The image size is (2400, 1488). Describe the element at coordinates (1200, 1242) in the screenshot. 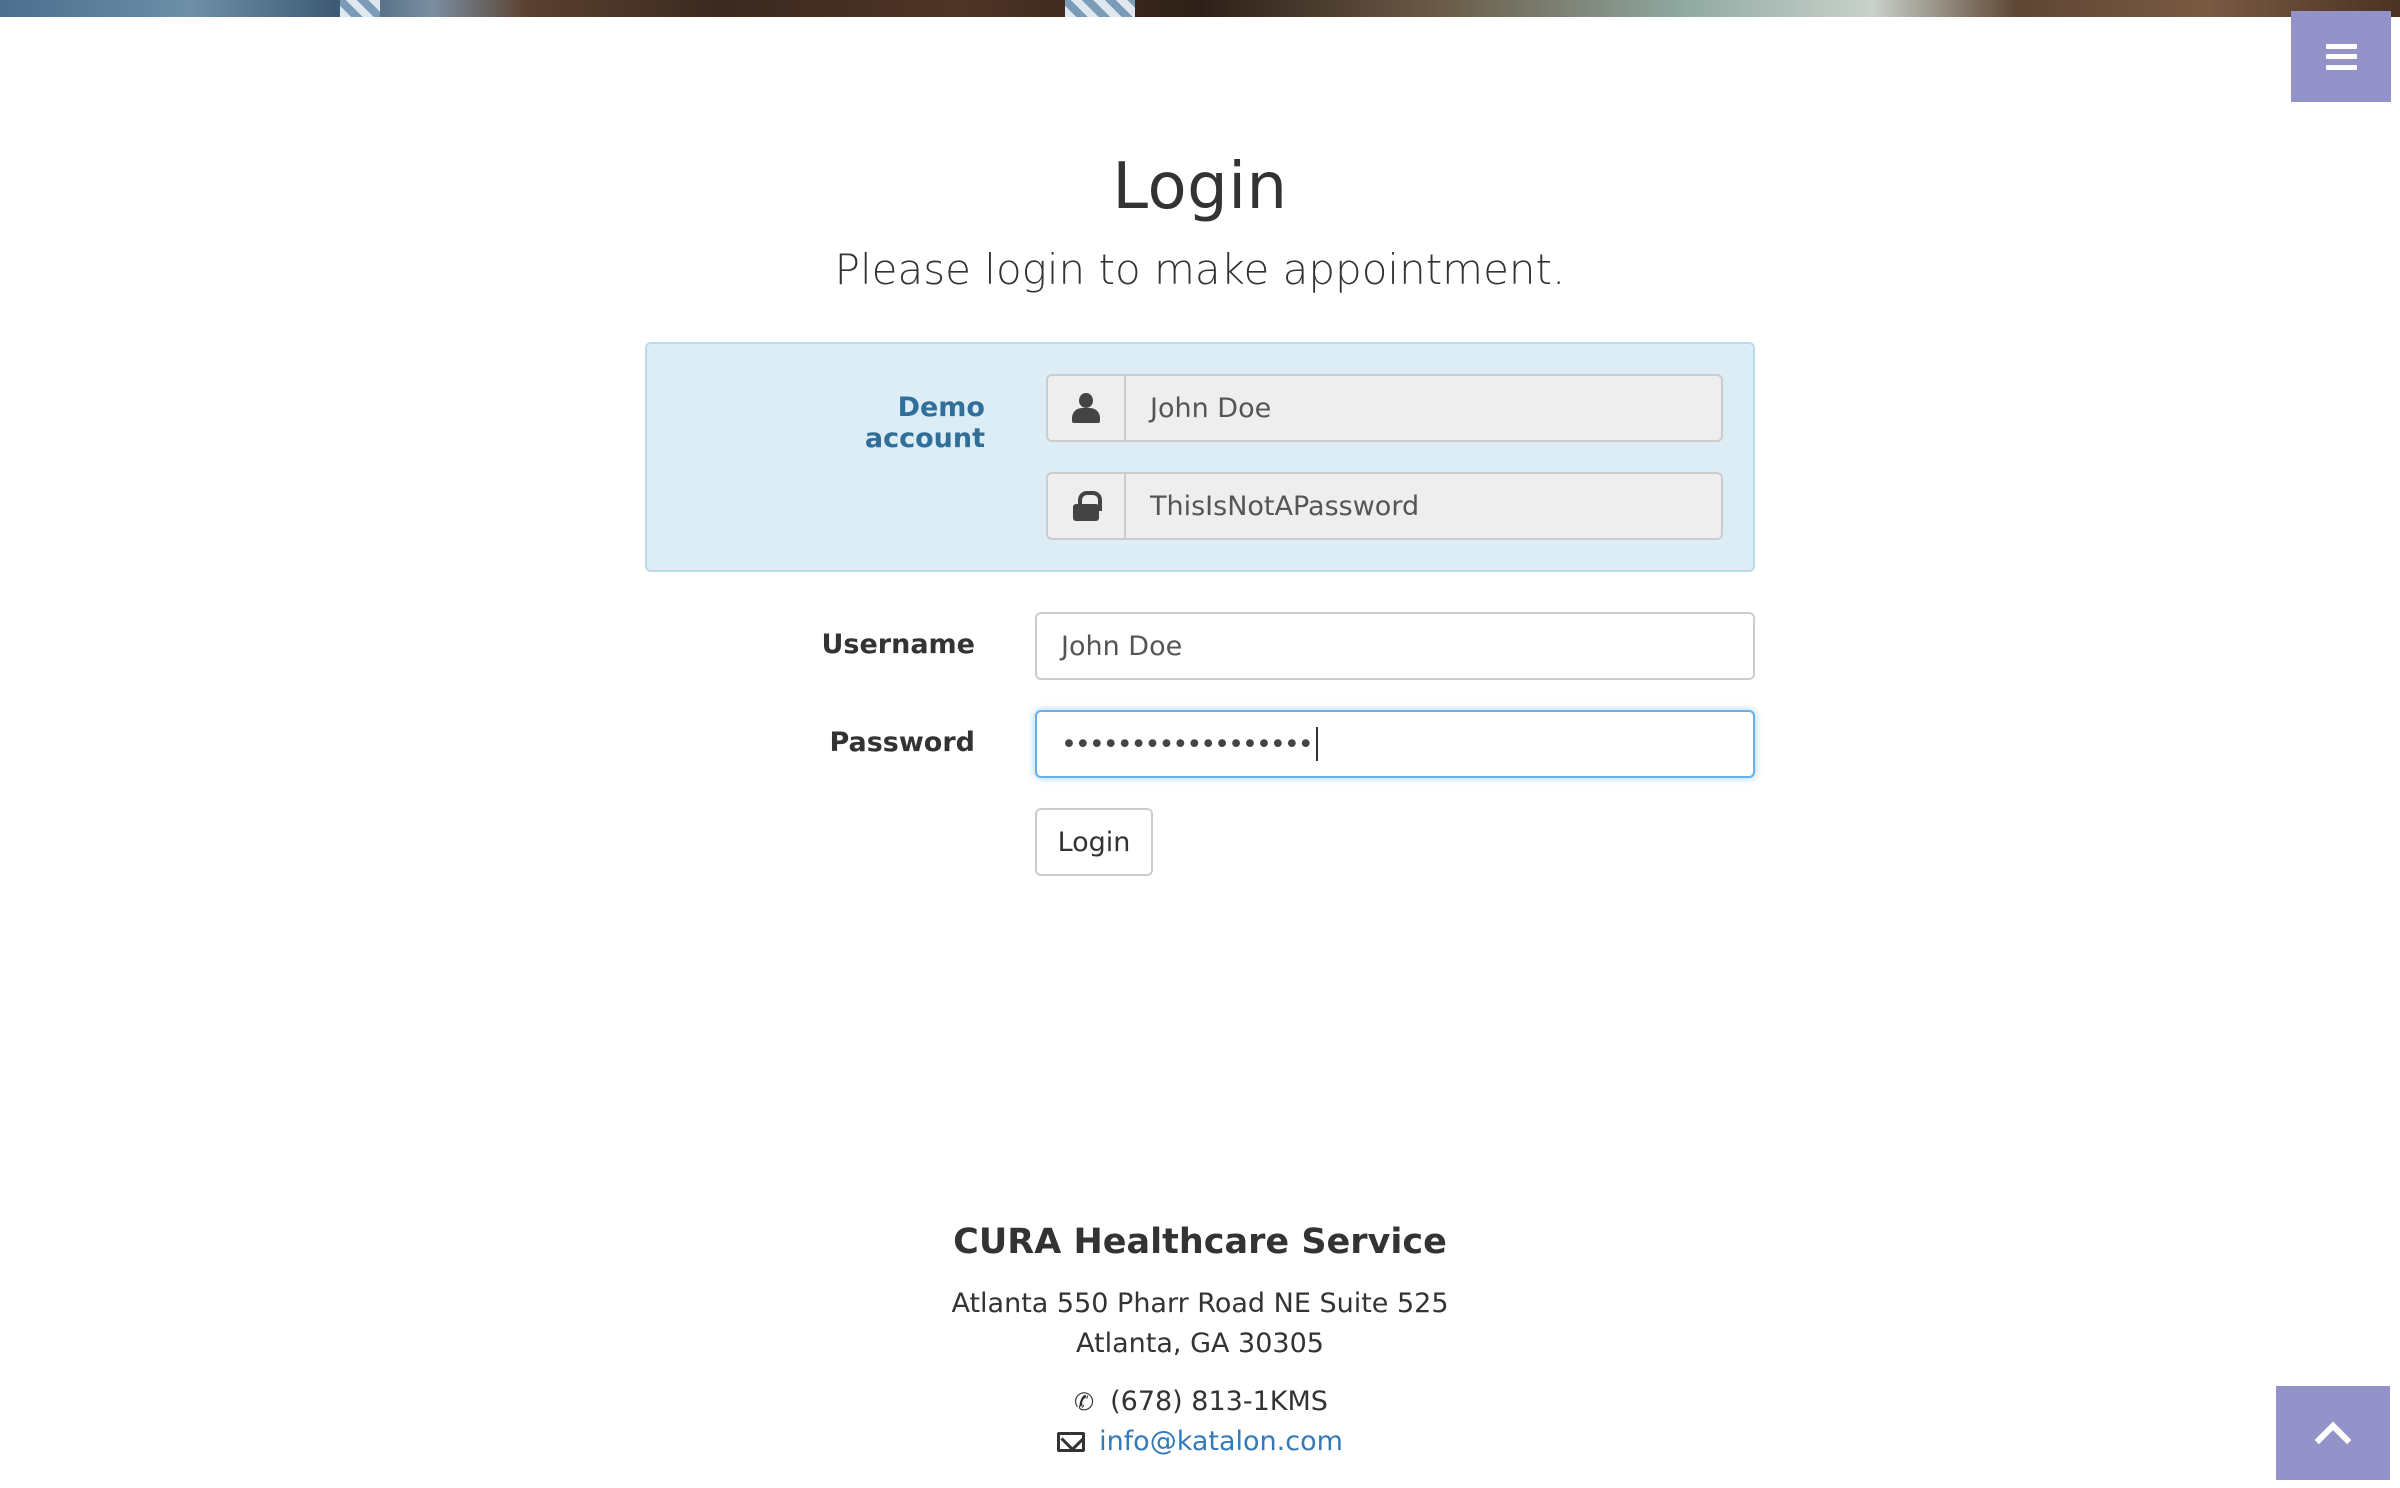

I see `footer-company-name: CURA Healthcare Service` at that location.